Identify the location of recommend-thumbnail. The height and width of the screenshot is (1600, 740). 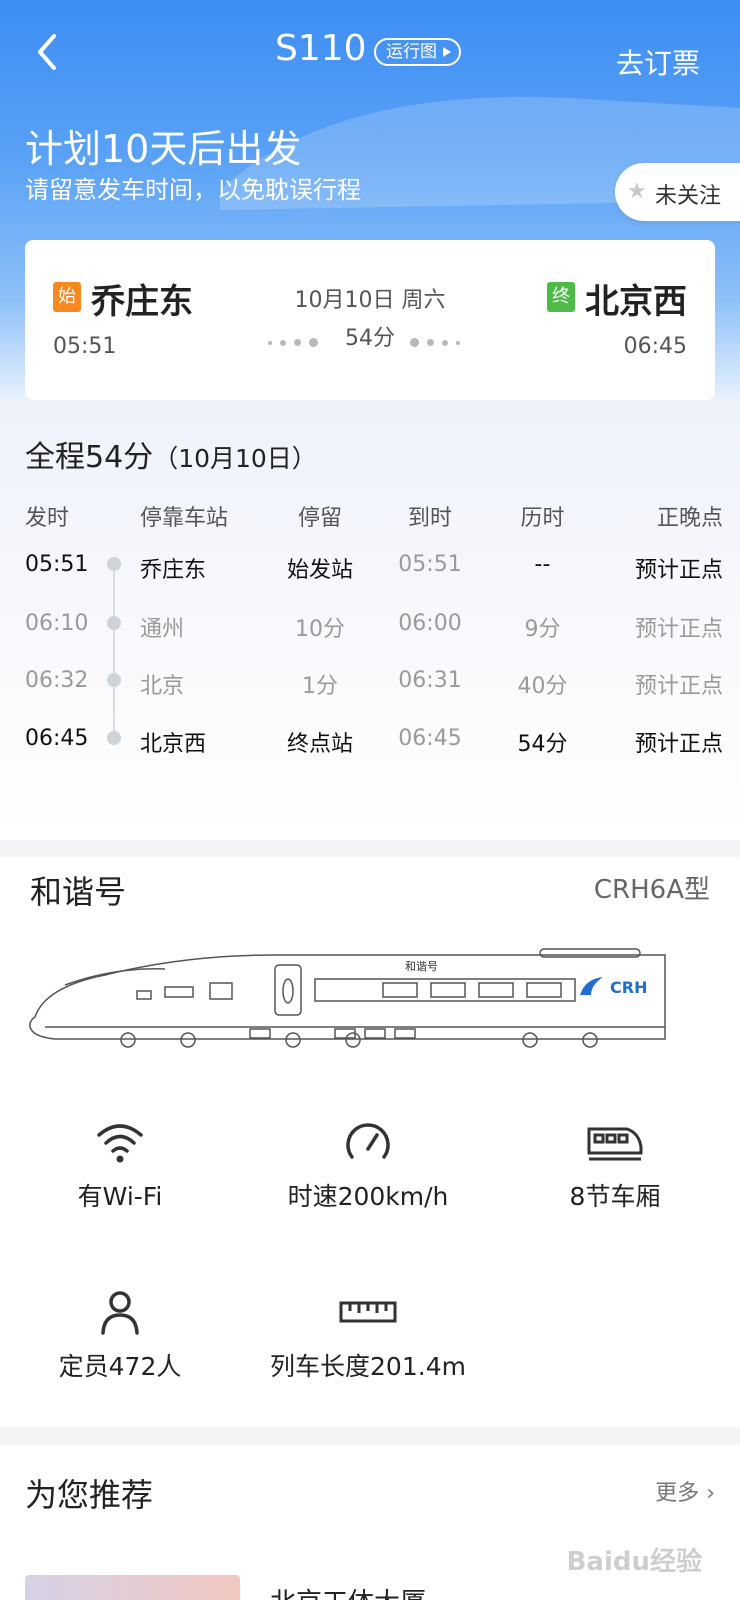
(132, 1587).